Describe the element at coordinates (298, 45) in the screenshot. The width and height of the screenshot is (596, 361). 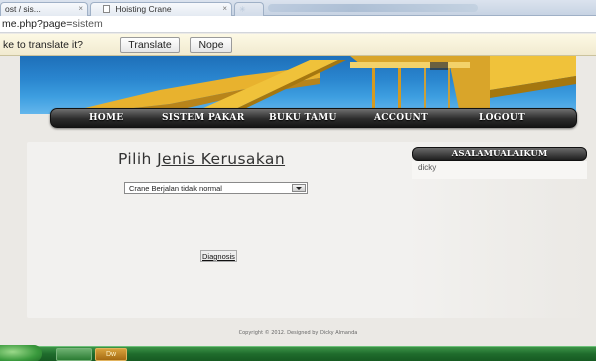
I see `translate-bar: ke to translate it? Translate Nope` at that location.